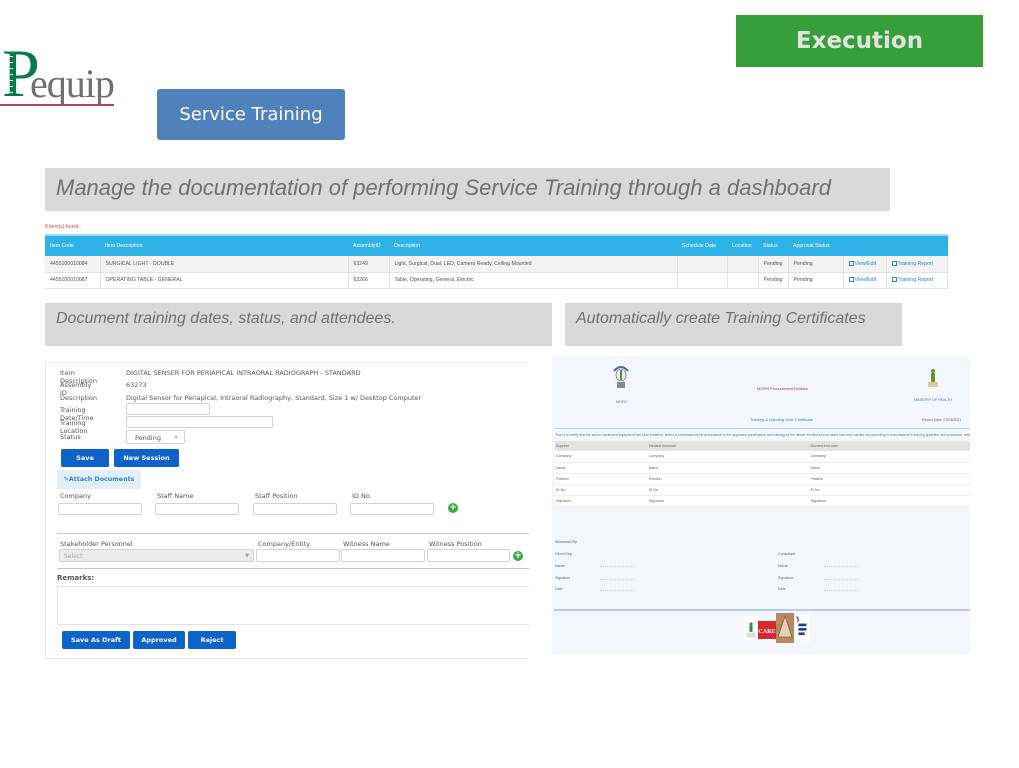 Image resolution: width=1019 pixels, height=768 pixels. Describe the element at coordinates (392, 509) in the screenshot. I see `id-no-input` at that location.